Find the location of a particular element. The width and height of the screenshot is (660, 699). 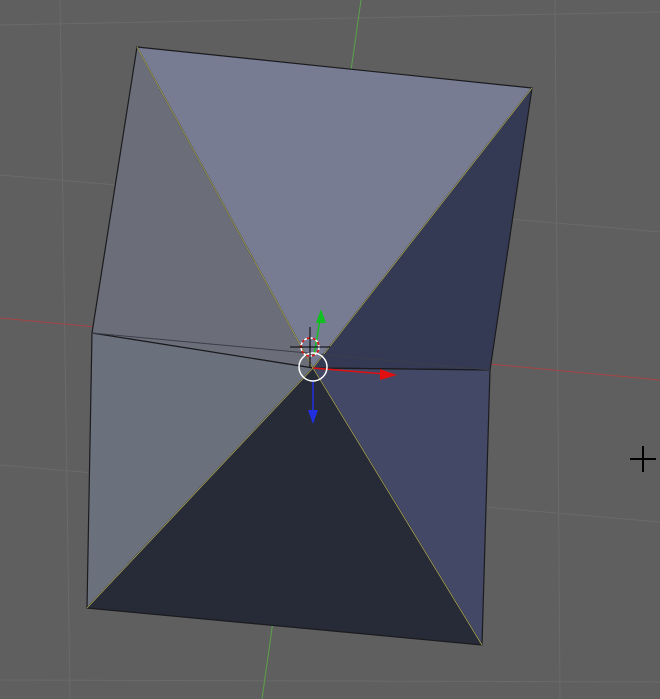

mouse-crosshair-icon is located at coordinates (643, 459).